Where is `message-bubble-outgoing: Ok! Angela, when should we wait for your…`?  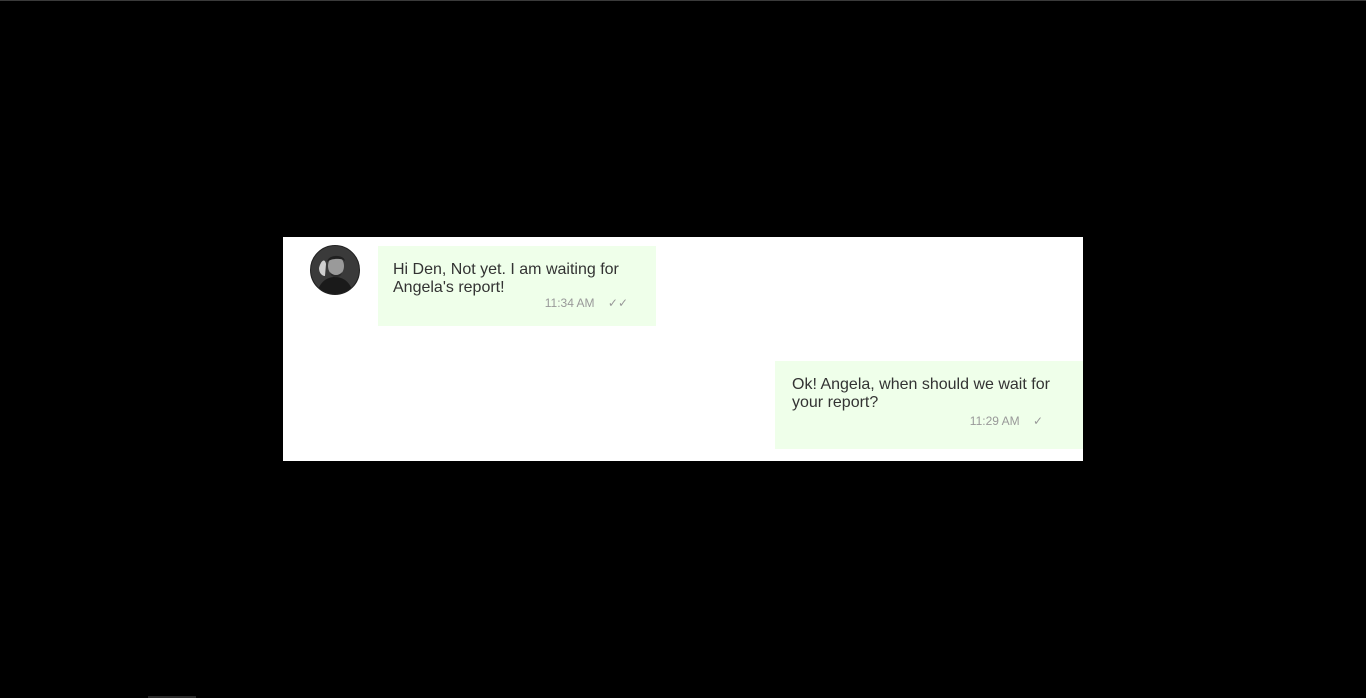
message-bubble-outgoing: Ok! Angela, when should we wait for your… is located at coordinates (929, 405).